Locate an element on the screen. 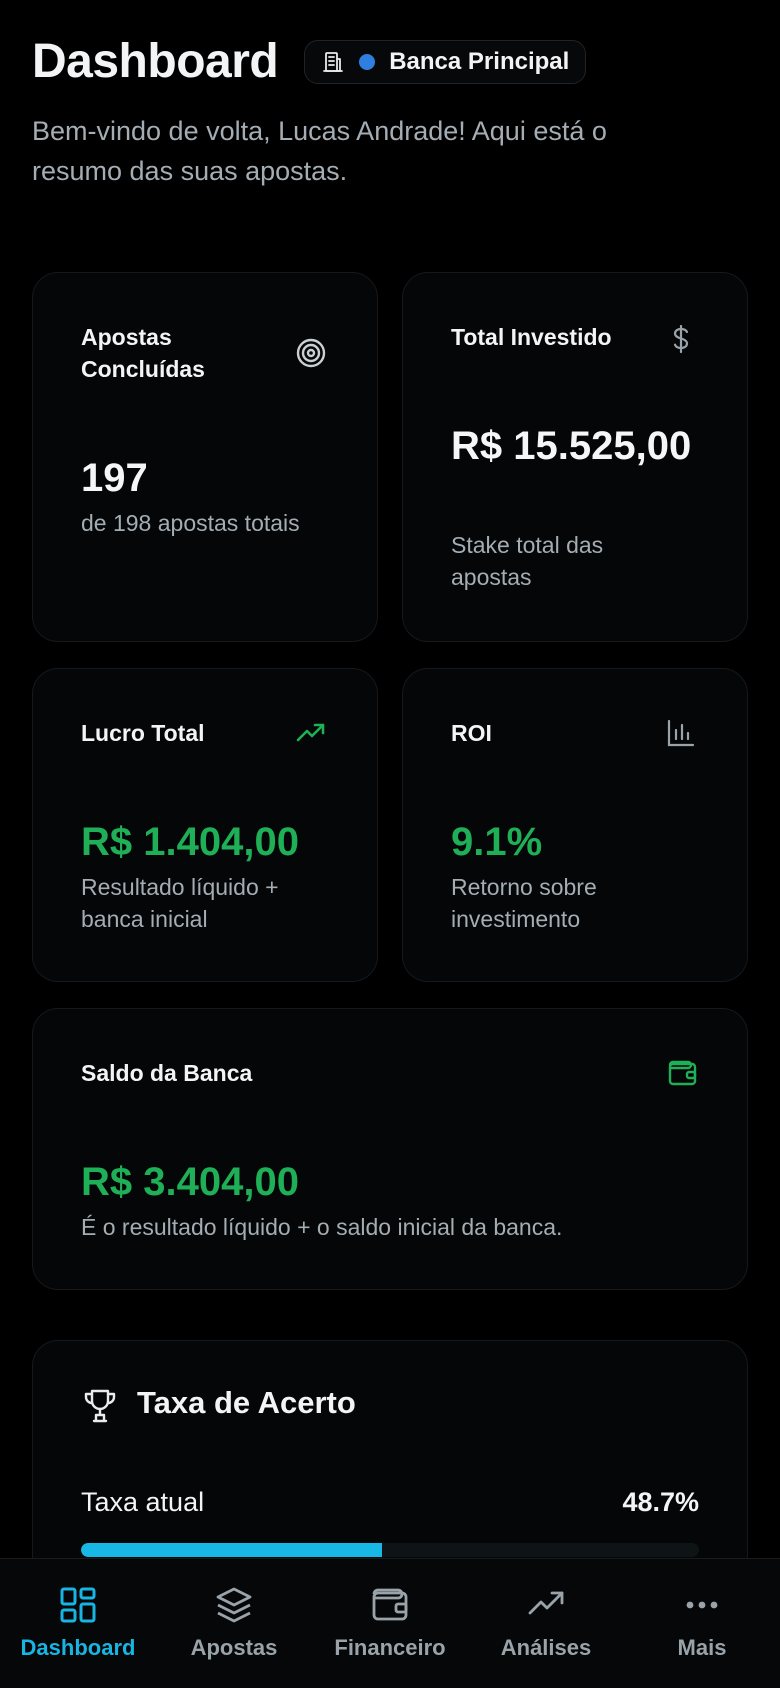  nav-label: Mais is located at coordinates (702, 1647).